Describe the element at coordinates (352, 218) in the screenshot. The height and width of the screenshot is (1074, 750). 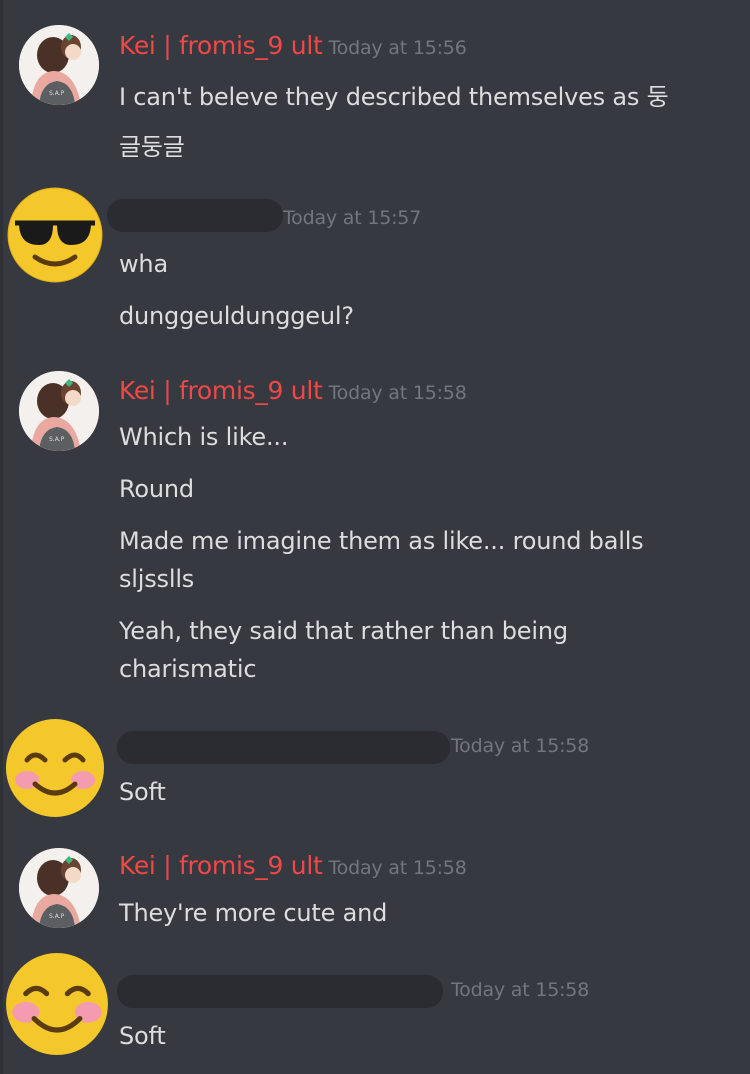
I see `message-timestamp: Today at 15:57` at that location.